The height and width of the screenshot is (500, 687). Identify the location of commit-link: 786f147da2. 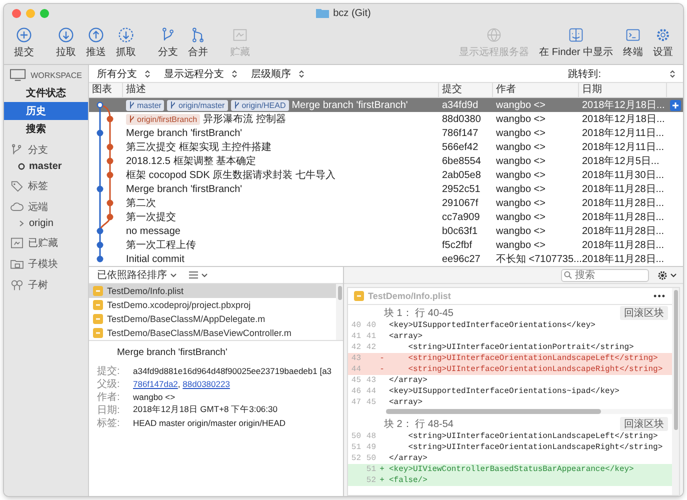
(155, 383).